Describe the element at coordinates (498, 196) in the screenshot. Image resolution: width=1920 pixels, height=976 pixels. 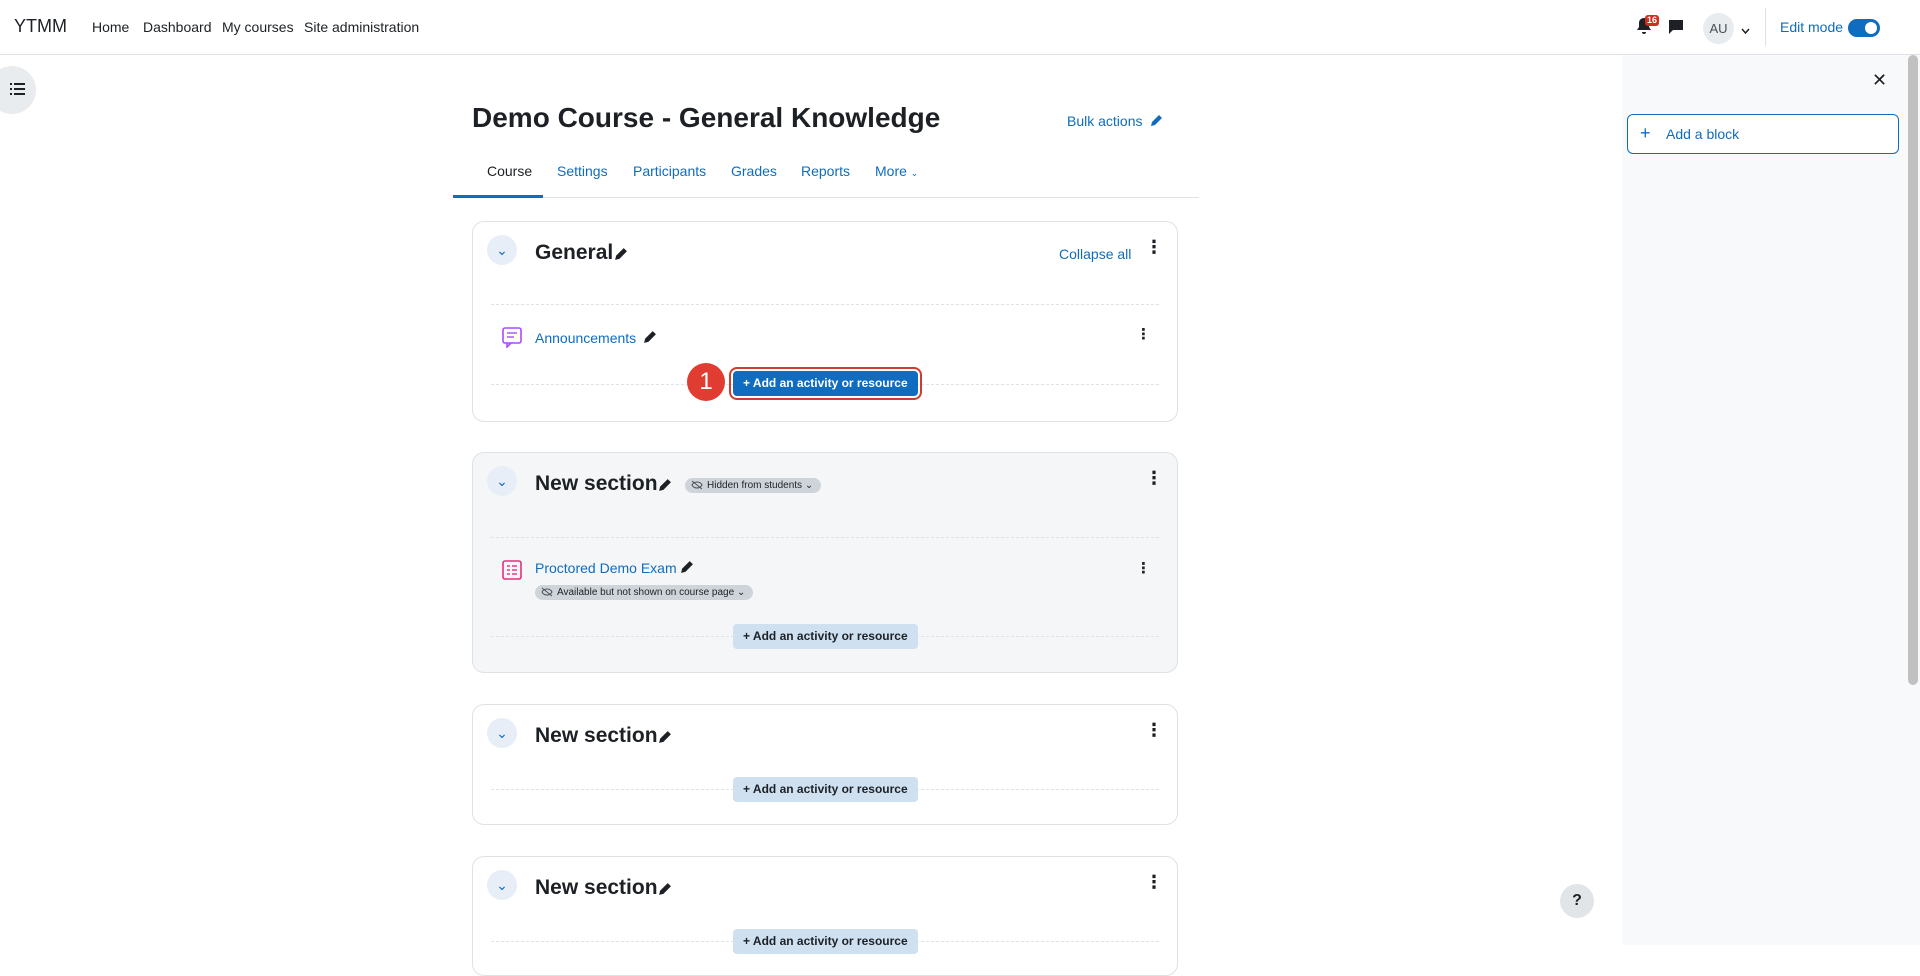
I see `active-tab-indicator` at that location.